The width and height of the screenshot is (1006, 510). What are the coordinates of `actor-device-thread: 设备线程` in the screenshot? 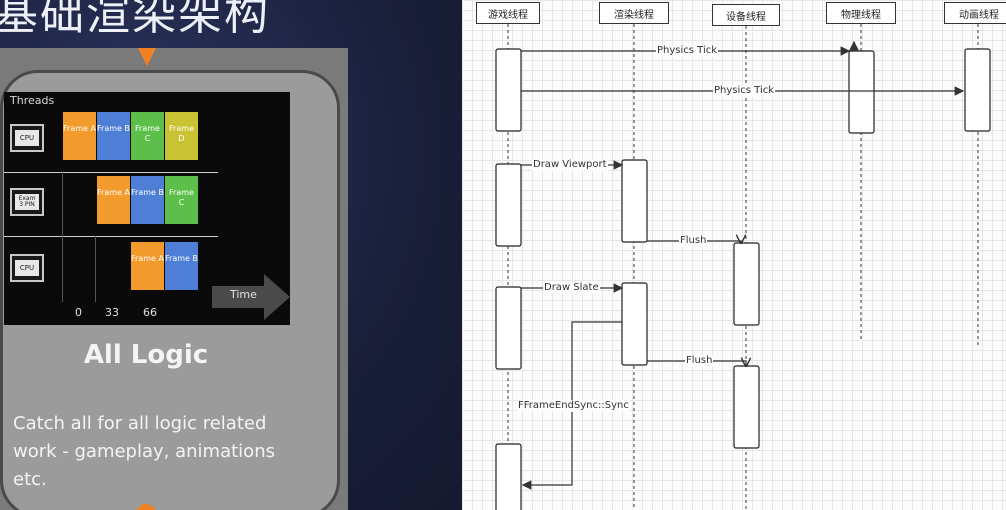 It's located at (746, 15).